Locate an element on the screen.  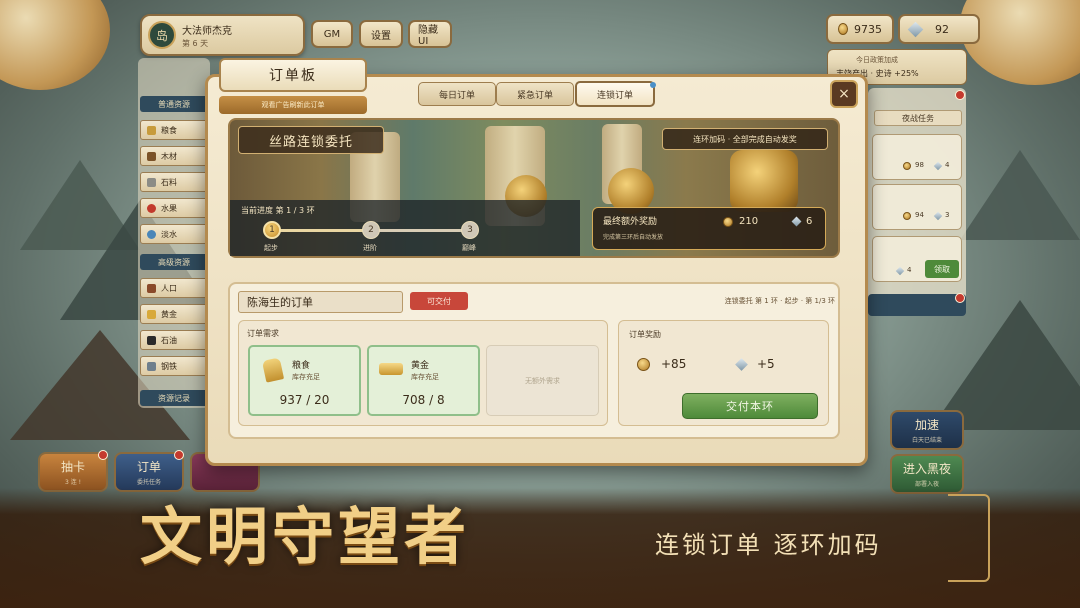
stone-icon is located at coordinates (151, 182).